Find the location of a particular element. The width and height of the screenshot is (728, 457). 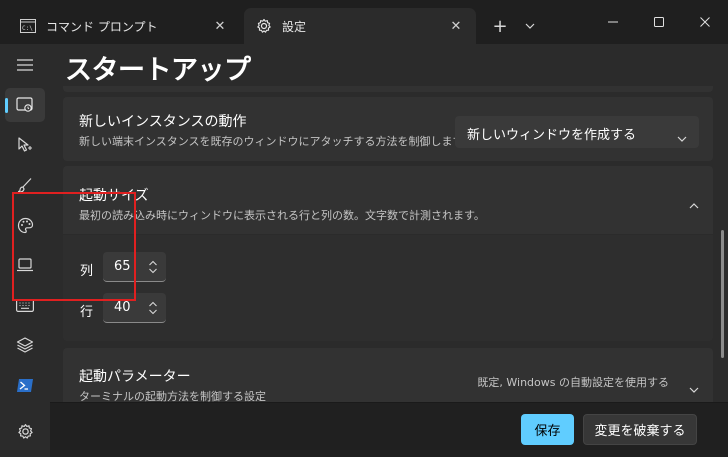

settings-gear-icon is located at coordinates (25, 431).